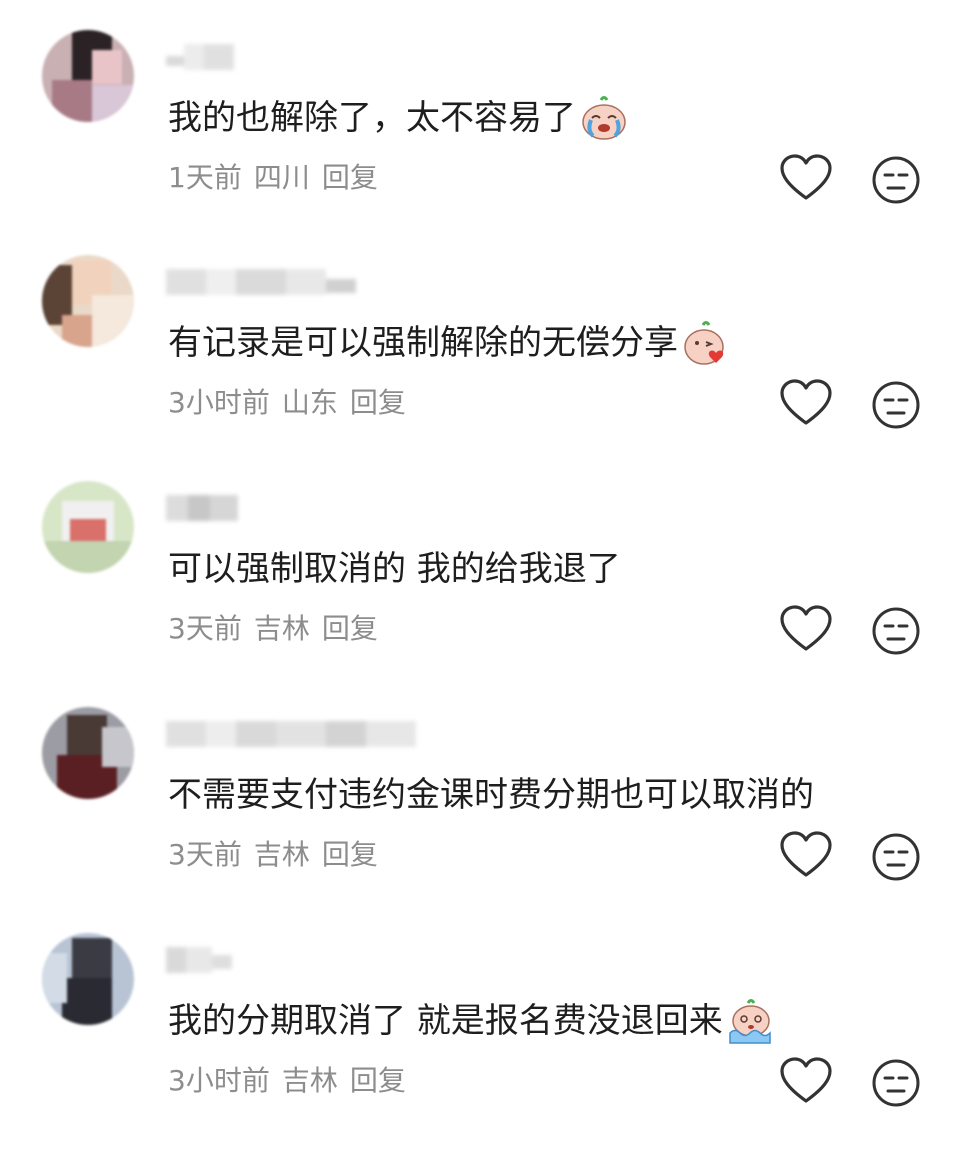 The image size is (960, 1153). Describe the element at coordinates (491, 795) in the screenshot. I see `comment-text: 不需要支付违约金课时费分期也可以取消的` at that location.